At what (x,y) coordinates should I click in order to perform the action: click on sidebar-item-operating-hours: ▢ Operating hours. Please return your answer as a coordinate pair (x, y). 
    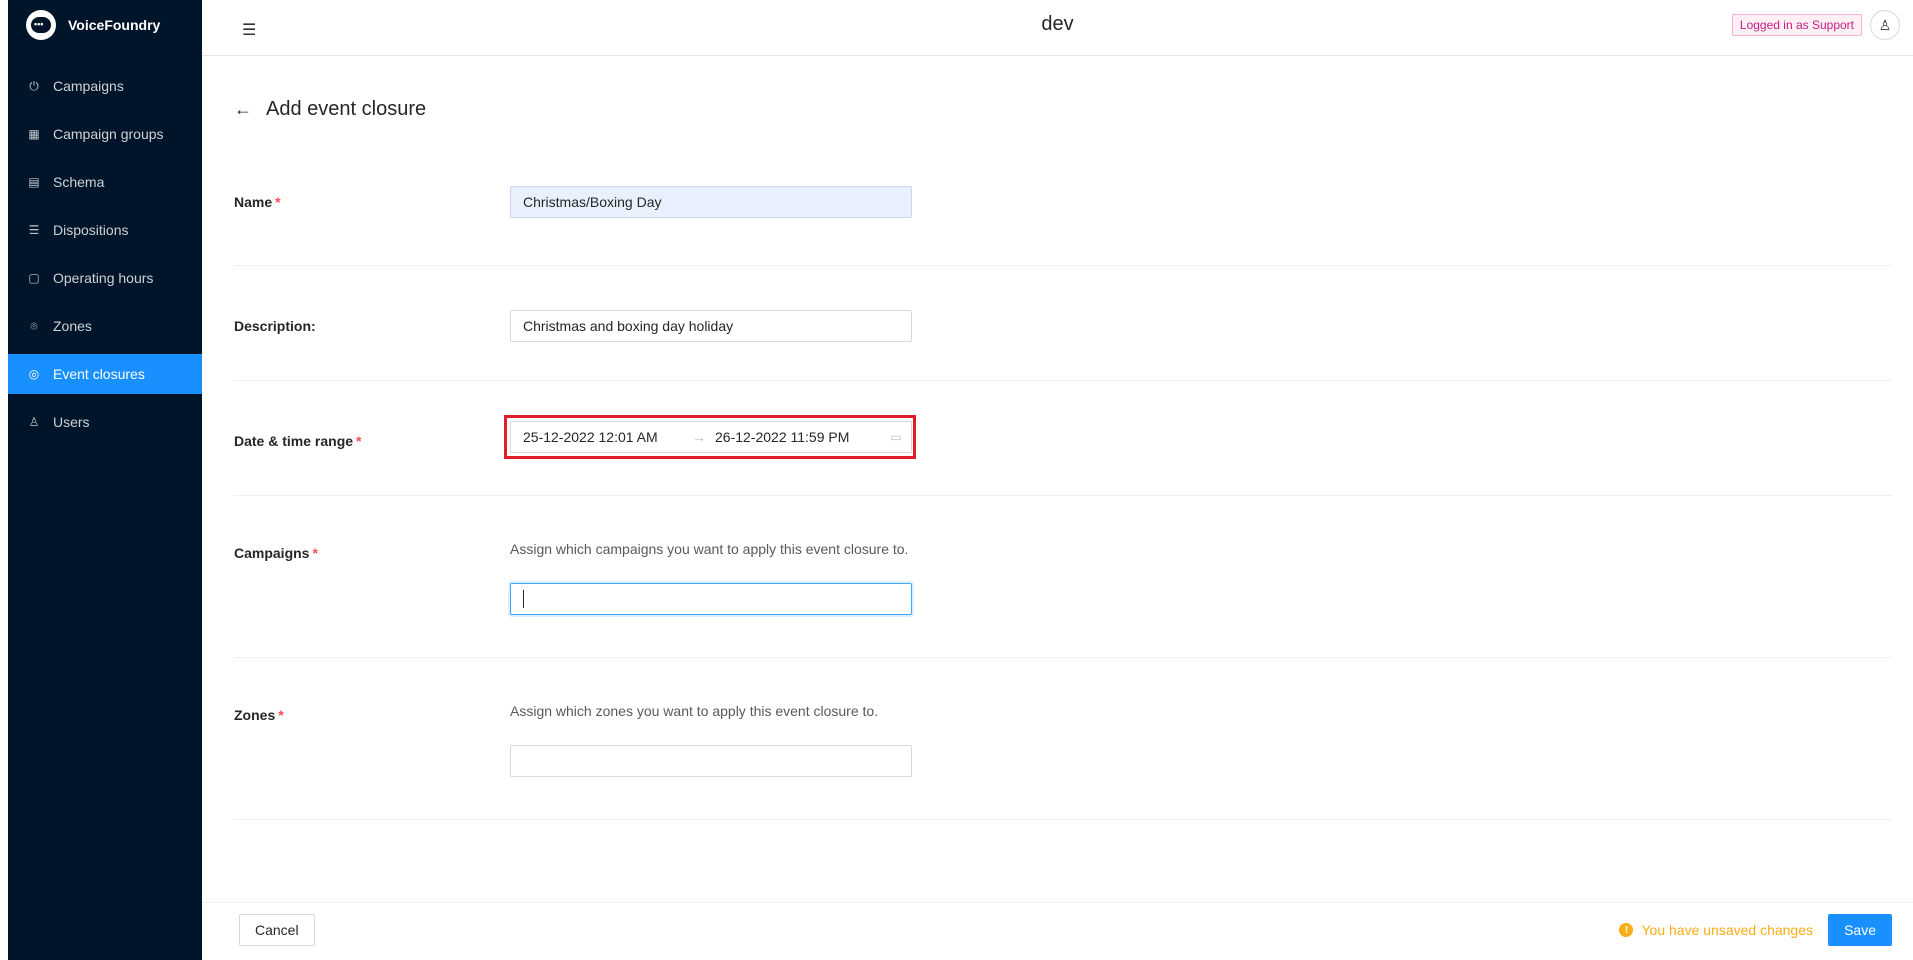
    Looking at the image, I should click on (105, 278).